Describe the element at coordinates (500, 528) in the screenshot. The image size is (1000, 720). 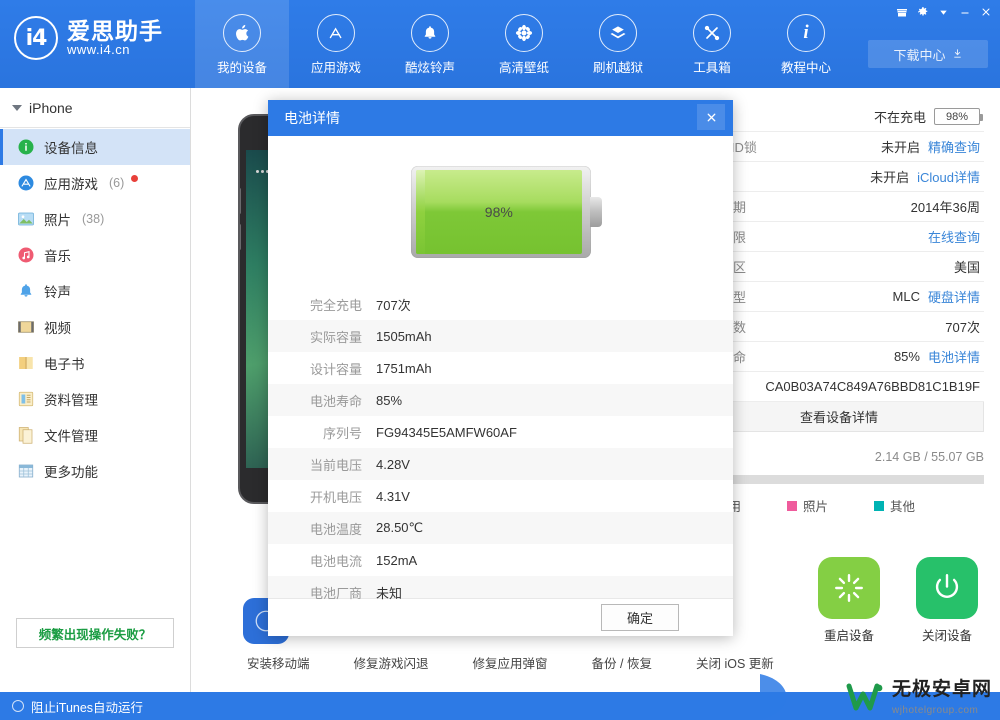
I see `detail-row-temperature: 电池温度 28.50℃` at that location.